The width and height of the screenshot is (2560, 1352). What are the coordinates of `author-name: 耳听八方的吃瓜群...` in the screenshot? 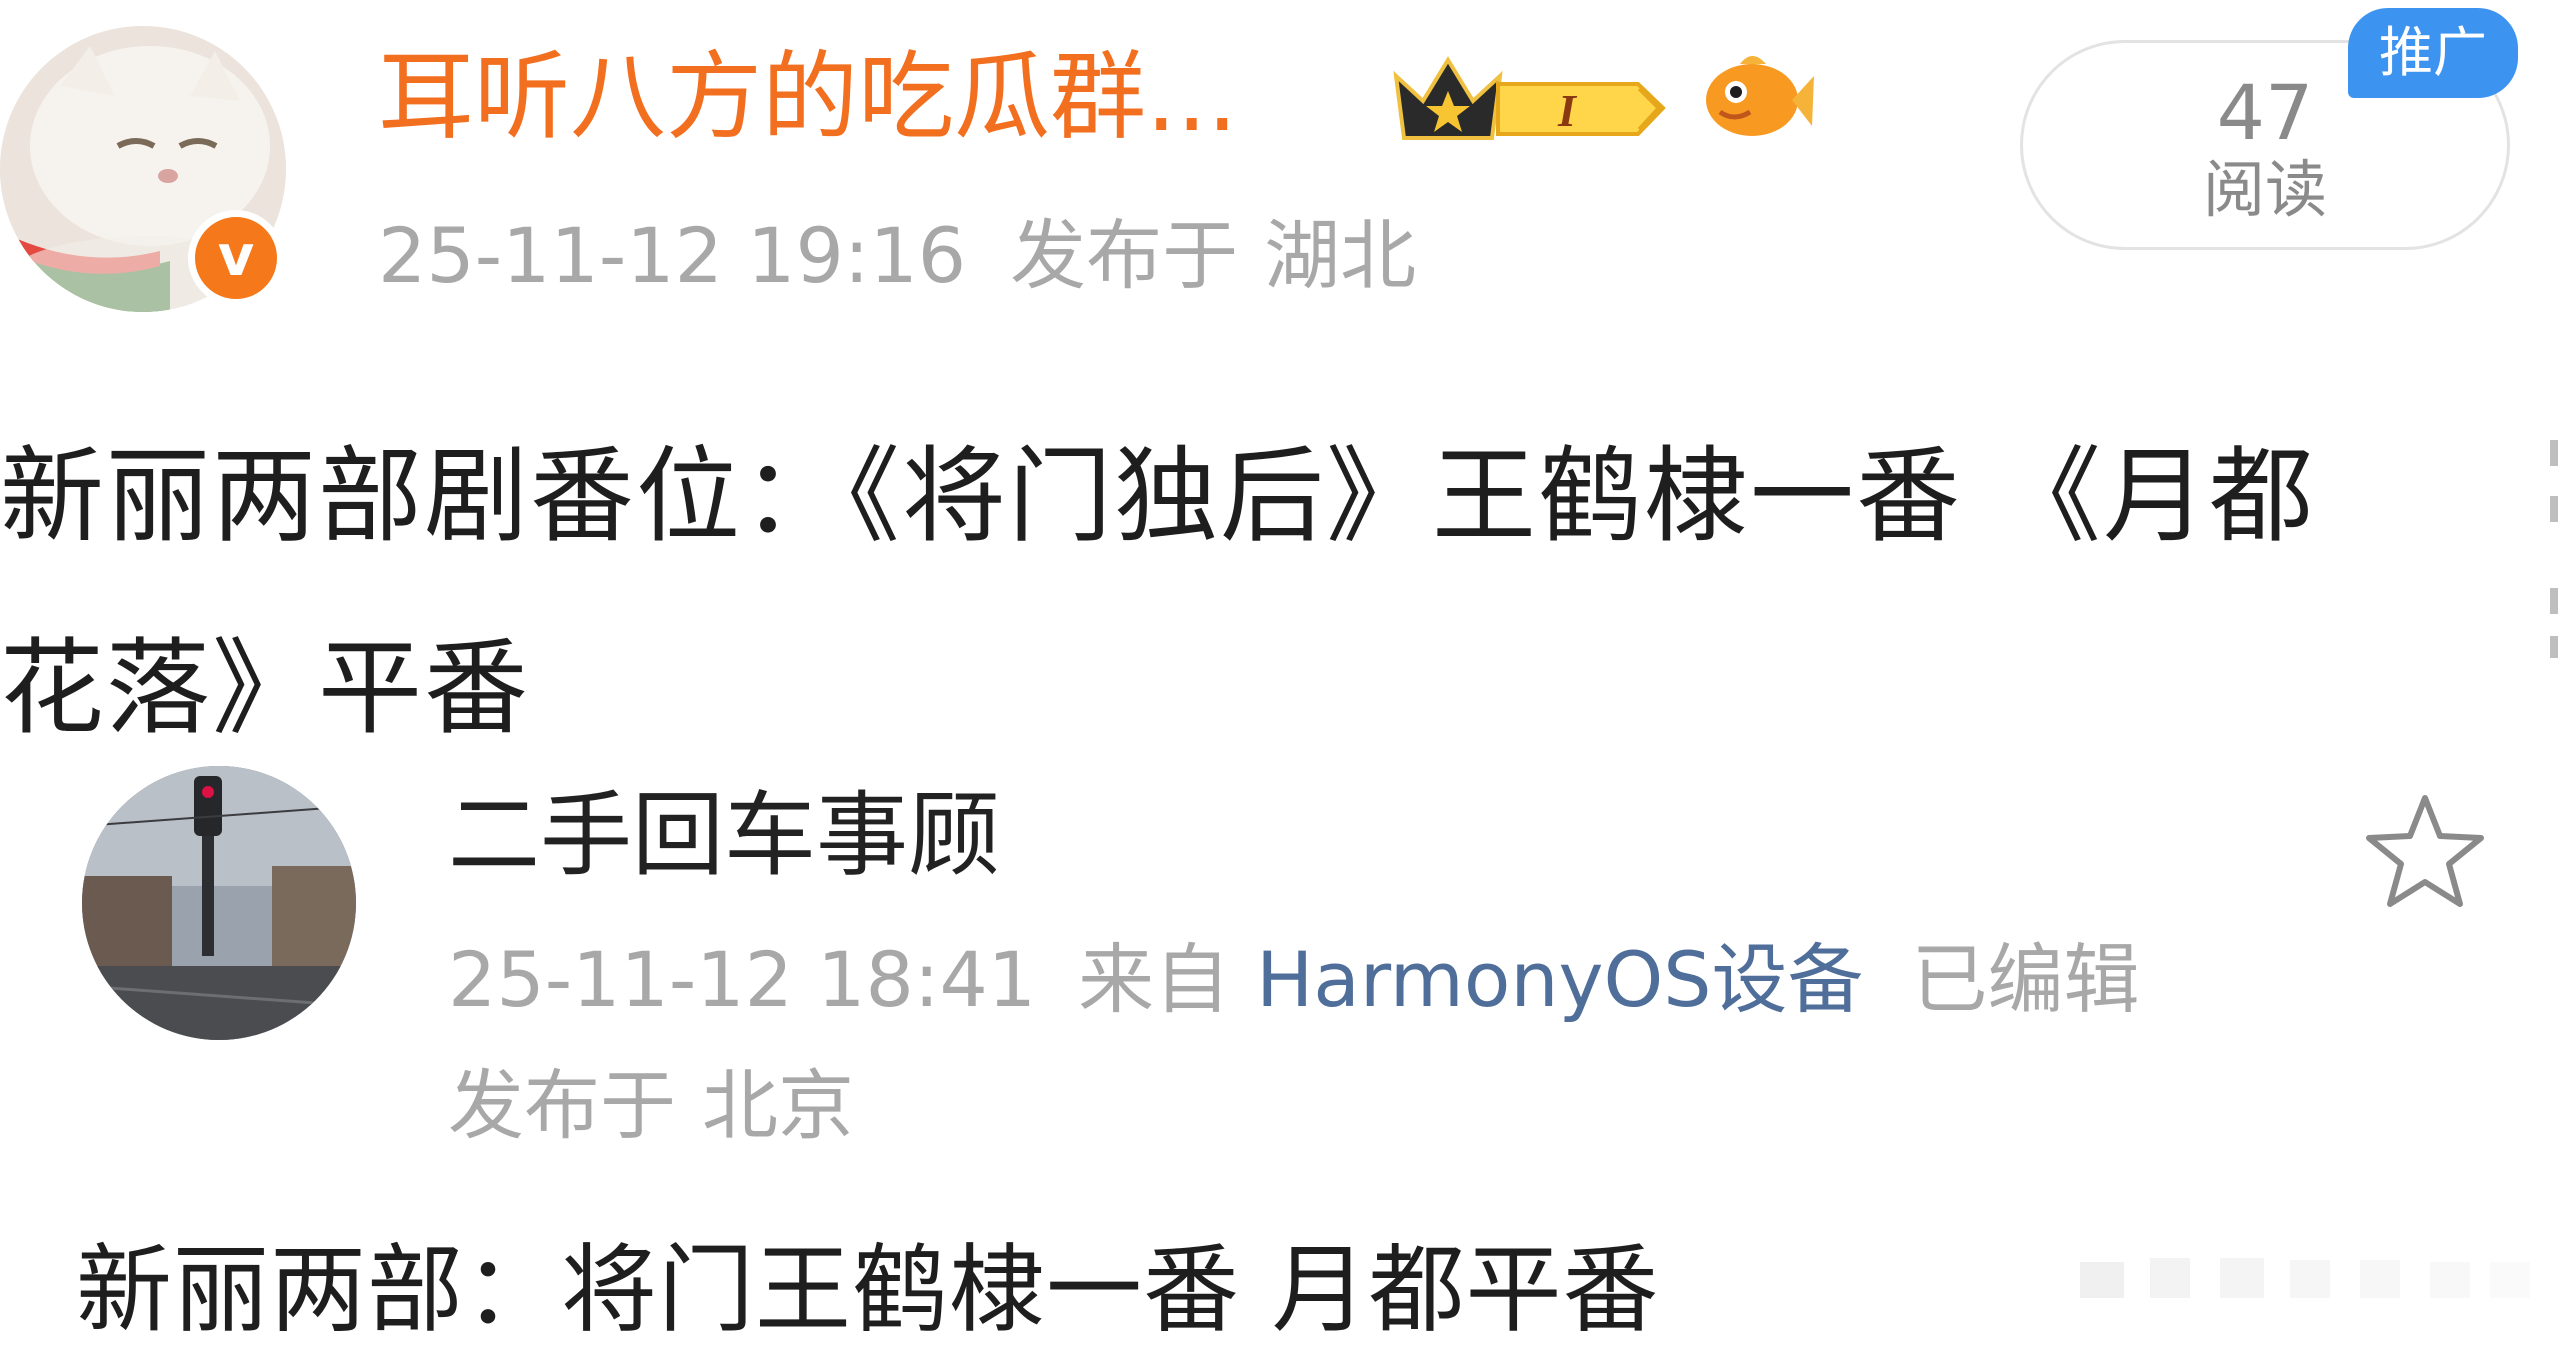 It's located at (808, 97).